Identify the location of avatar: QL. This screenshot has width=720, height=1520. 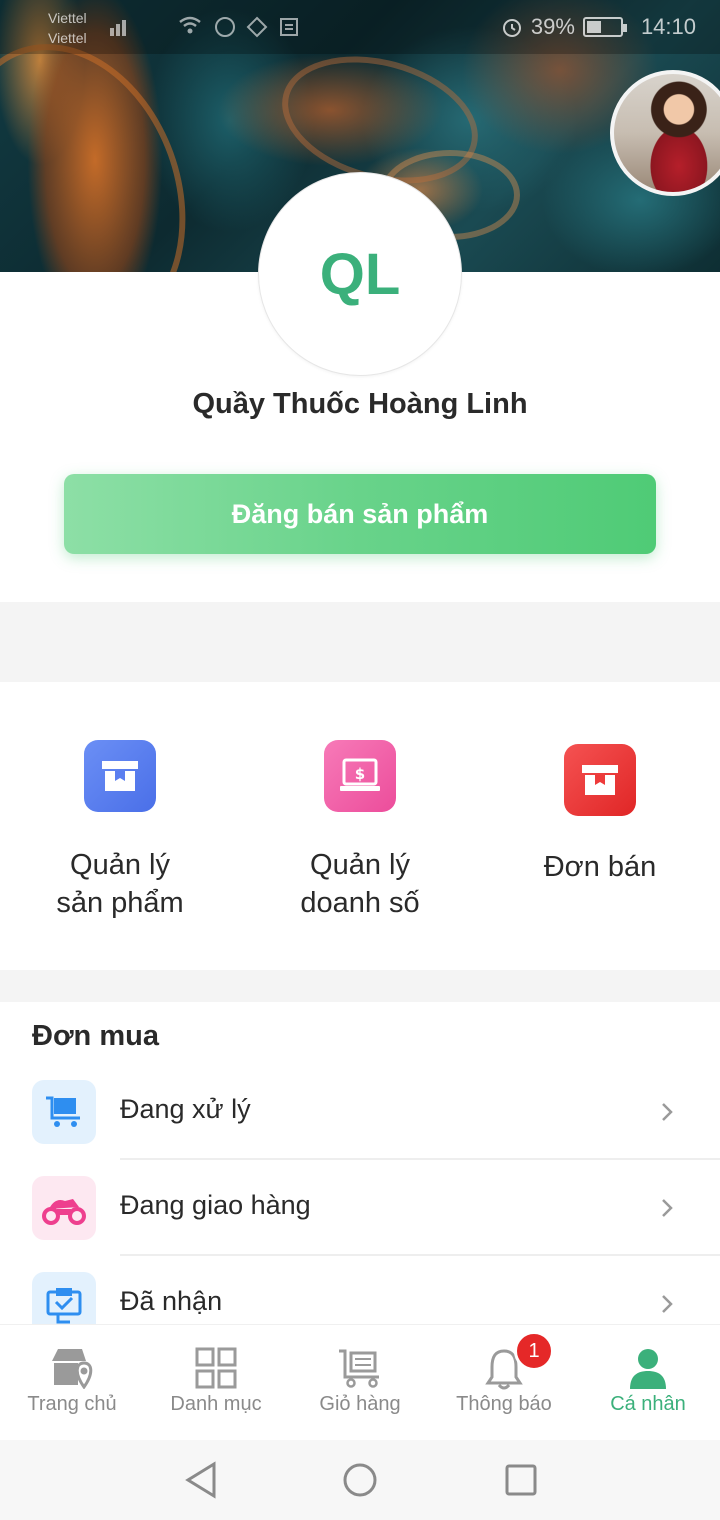
(360, 274).